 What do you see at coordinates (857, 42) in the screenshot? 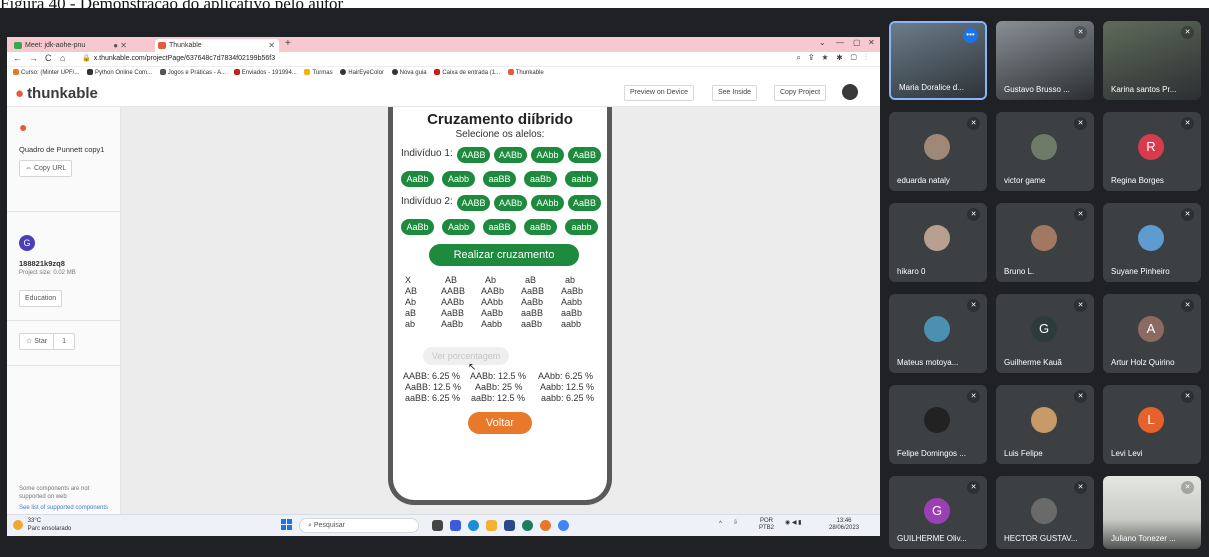
I see `maximize-icon: ▢` at bounding box center [857, 42].